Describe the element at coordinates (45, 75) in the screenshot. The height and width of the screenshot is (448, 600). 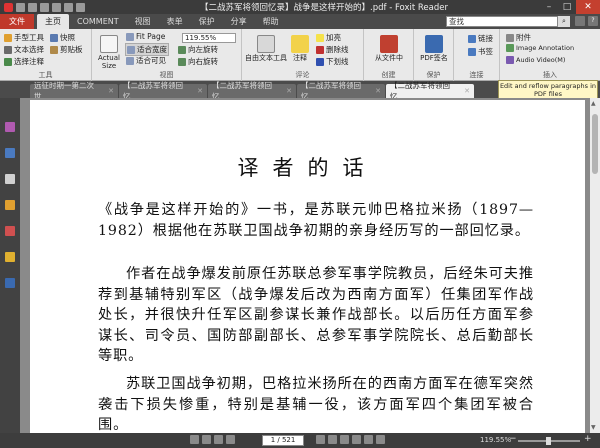
I see `group-label: 工具` at that location.